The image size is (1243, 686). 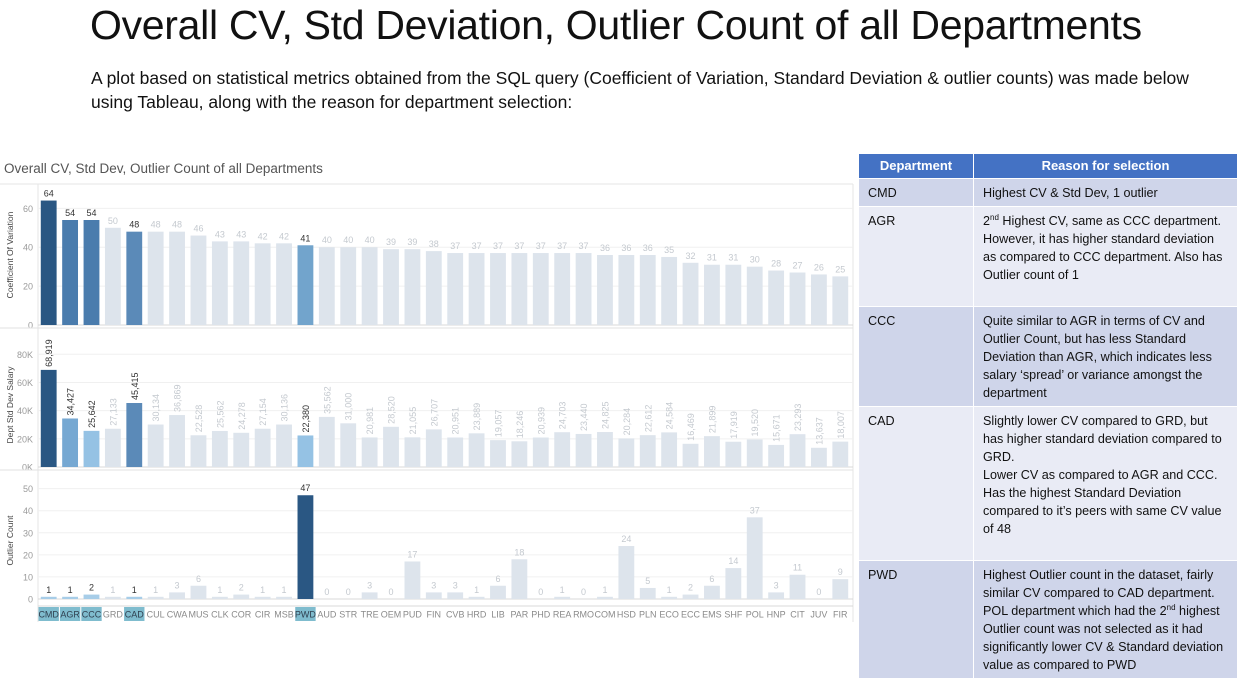 I want to click on x-tick-label: PAR, so click(x=519, y=615).